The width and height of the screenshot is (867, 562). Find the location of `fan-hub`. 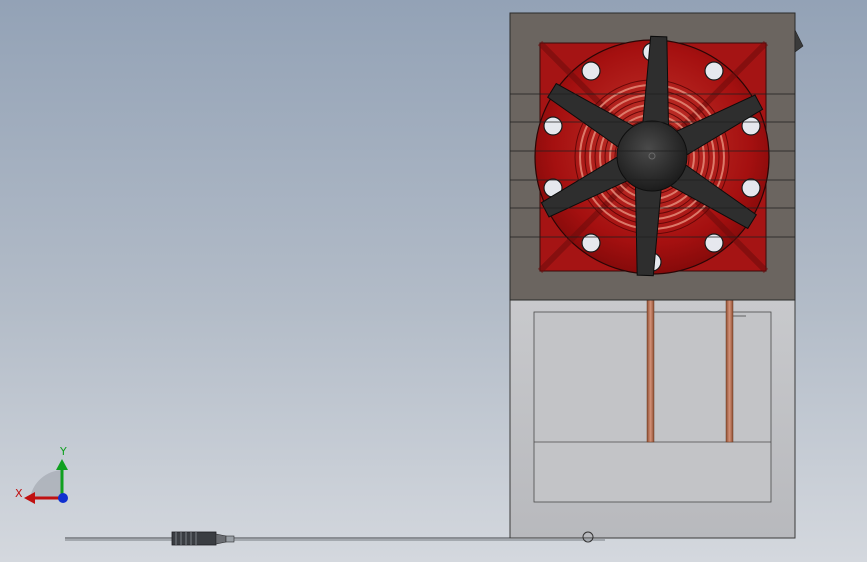

fan-hub is located at coordinates (652, 156).